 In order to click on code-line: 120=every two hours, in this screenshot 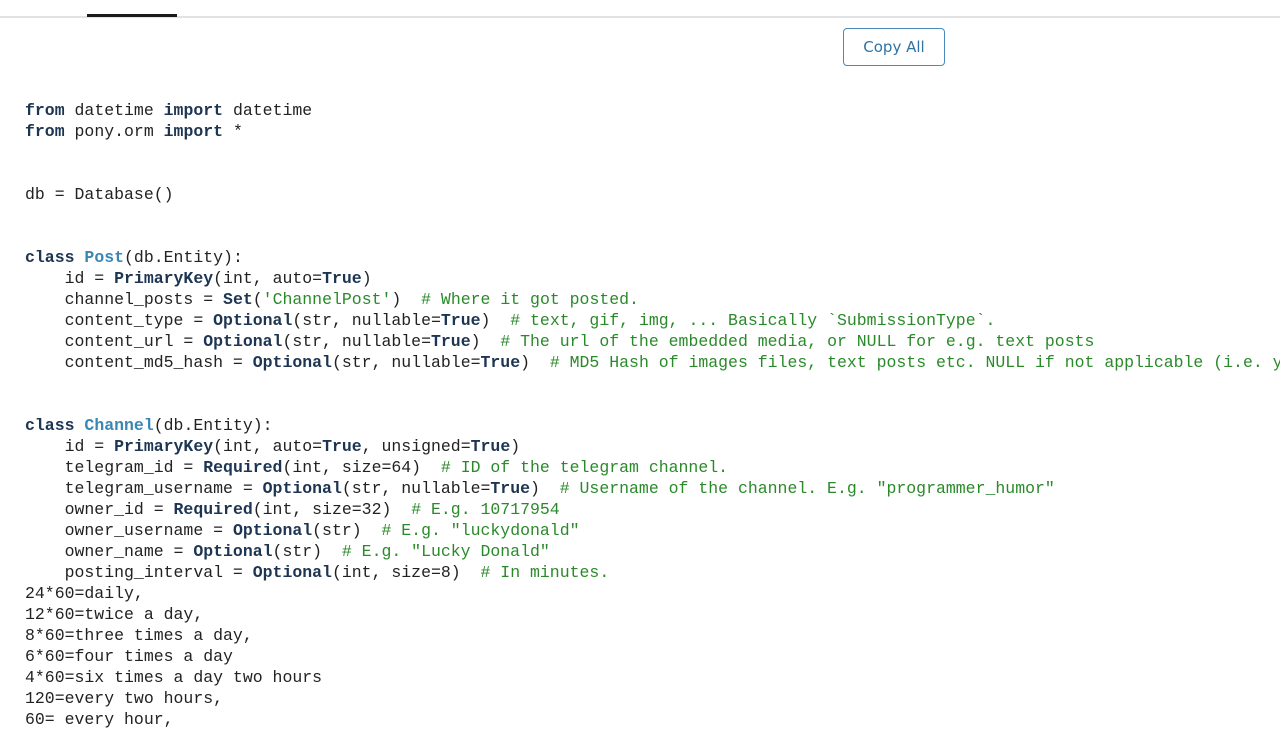, I will do `click(652, 698)`.